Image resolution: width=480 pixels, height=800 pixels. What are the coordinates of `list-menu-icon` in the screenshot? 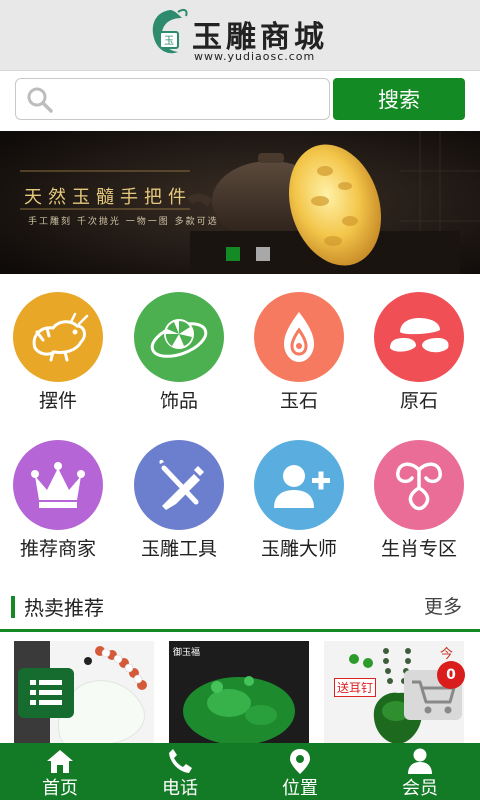 It's located at (46, 692).